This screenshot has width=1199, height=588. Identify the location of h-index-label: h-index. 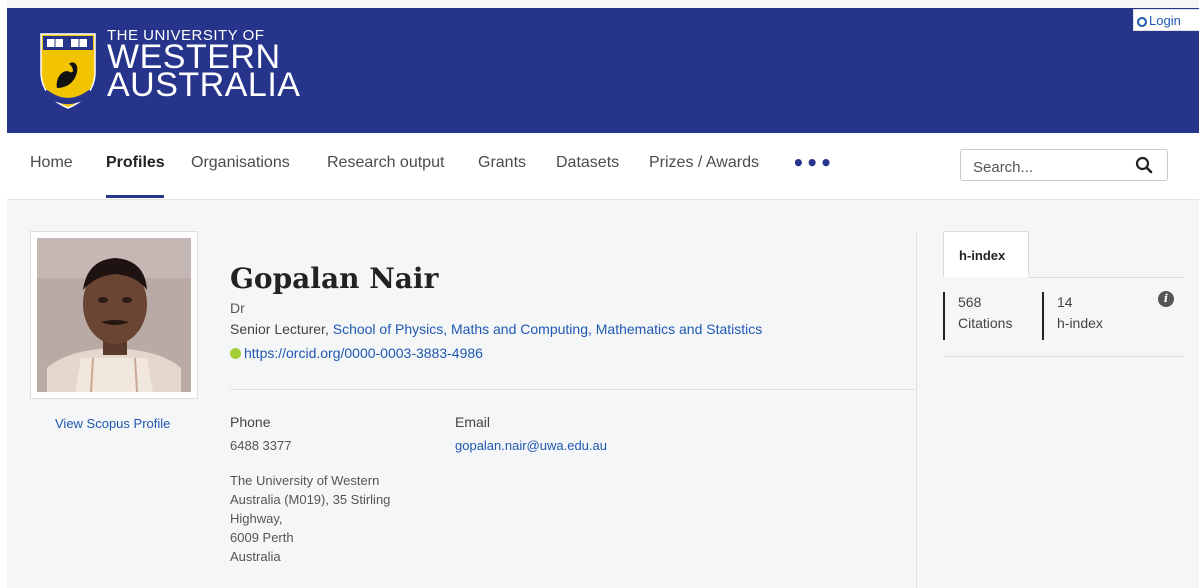
(1080, 323).